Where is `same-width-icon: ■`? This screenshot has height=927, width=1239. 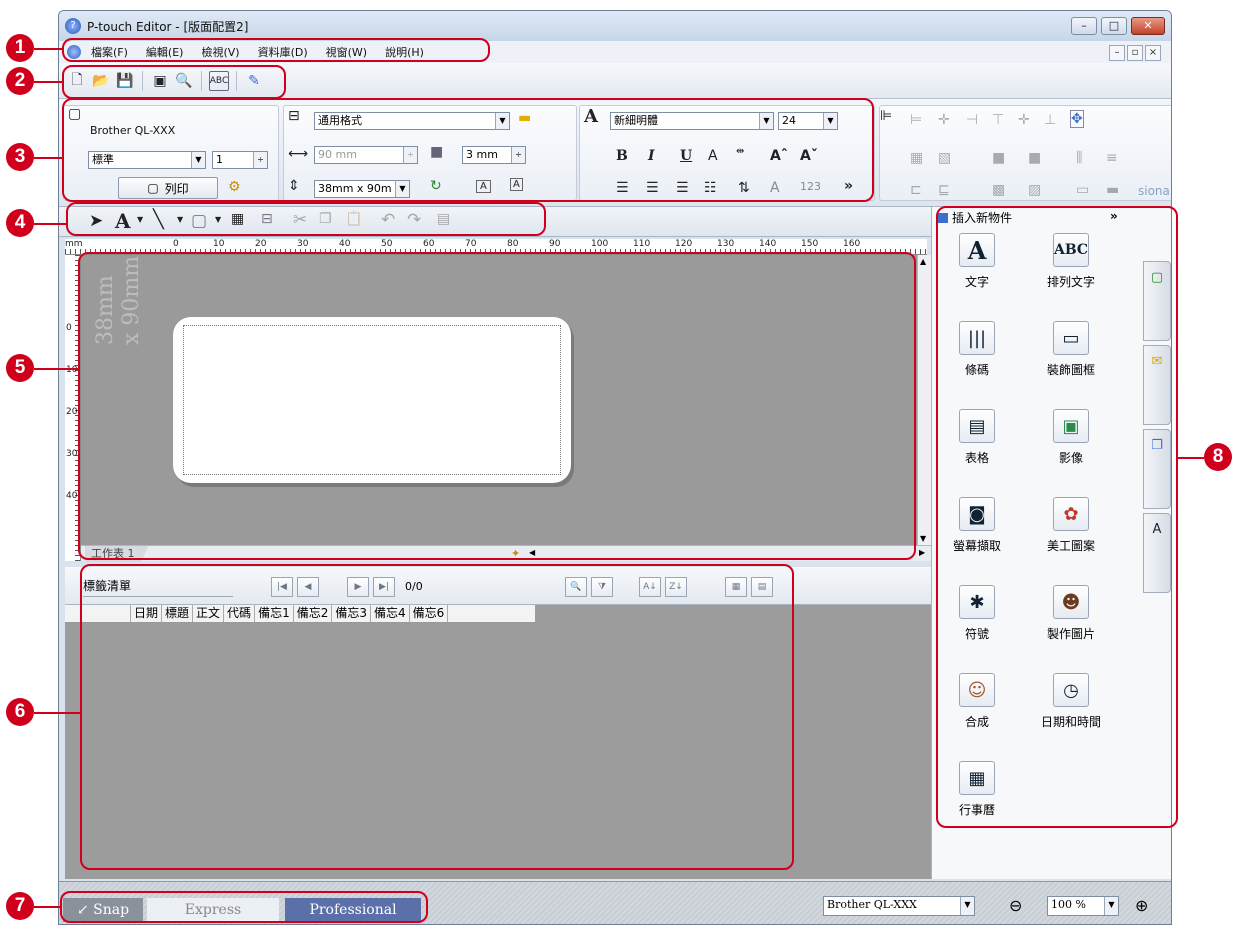 same-width-icon: ■ is located at coordinates (998, 158).